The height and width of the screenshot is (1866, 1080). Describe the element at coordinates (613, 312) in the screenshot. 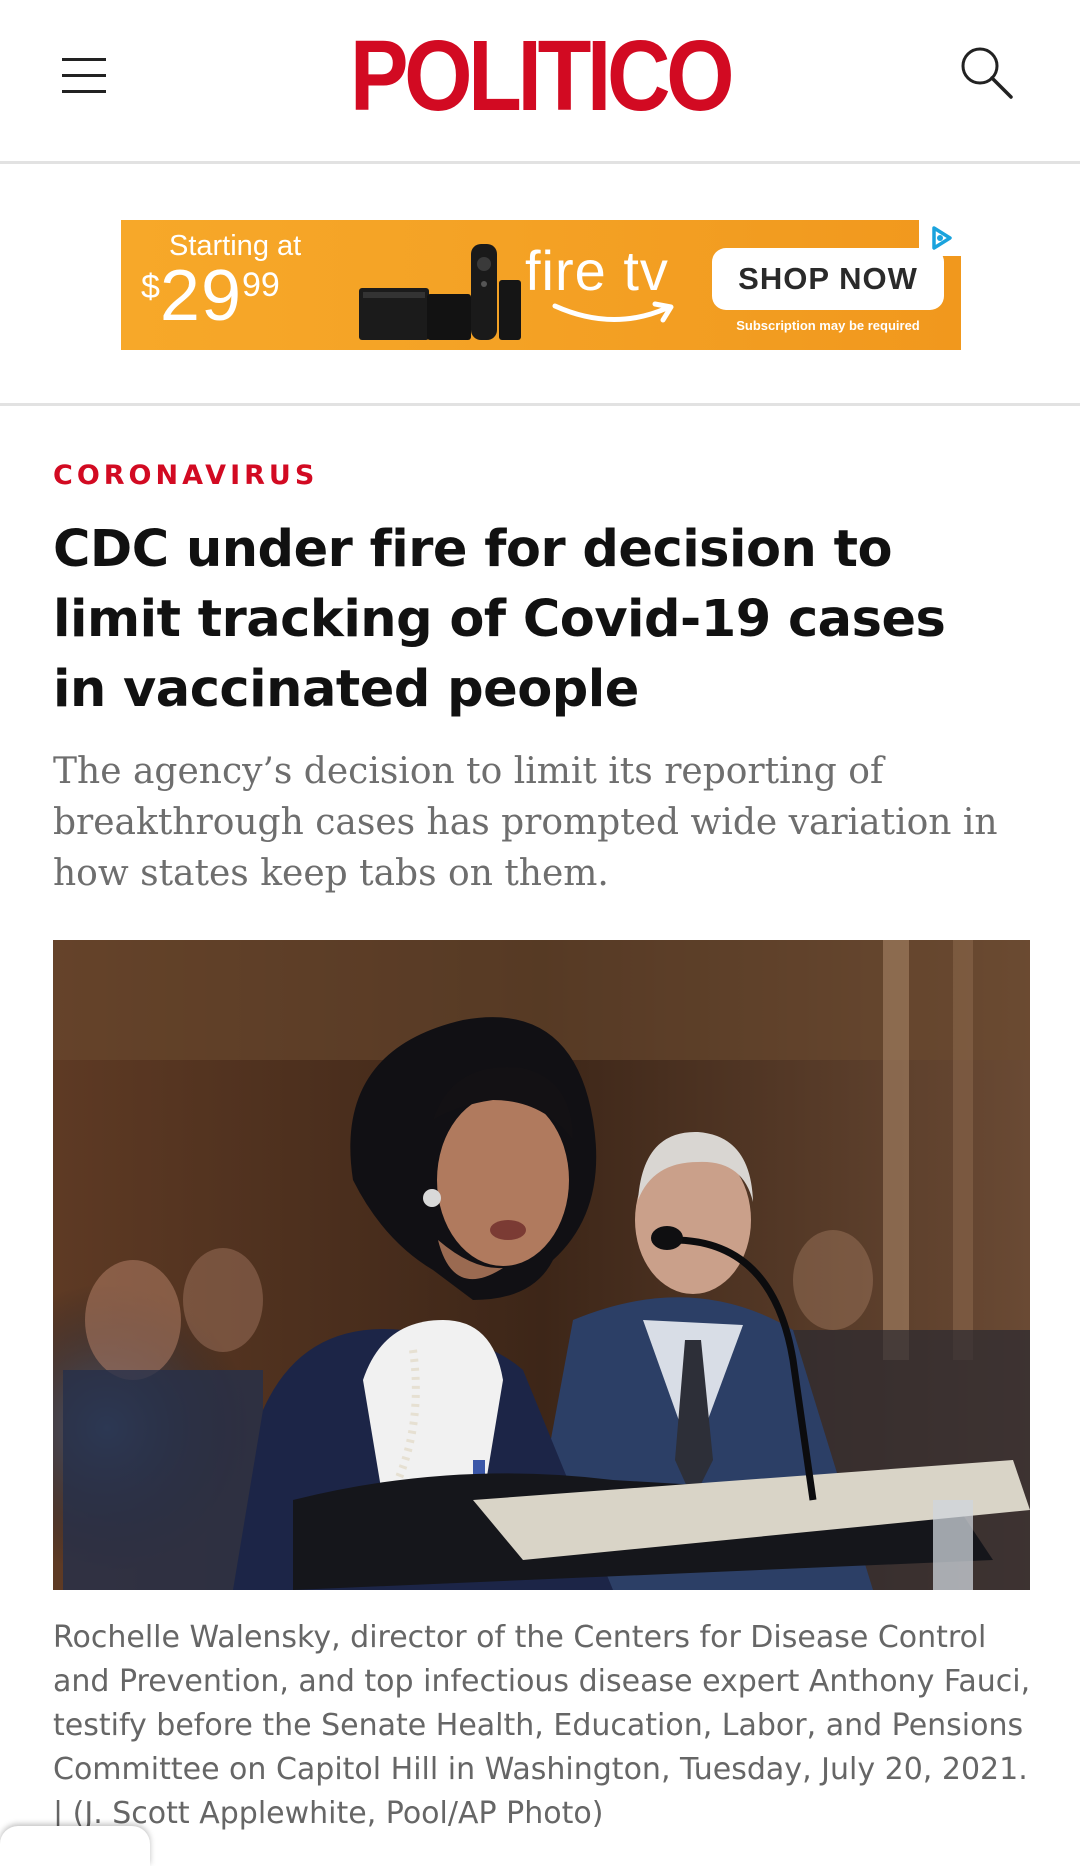

I see `amazon-smile-icon` at that location.